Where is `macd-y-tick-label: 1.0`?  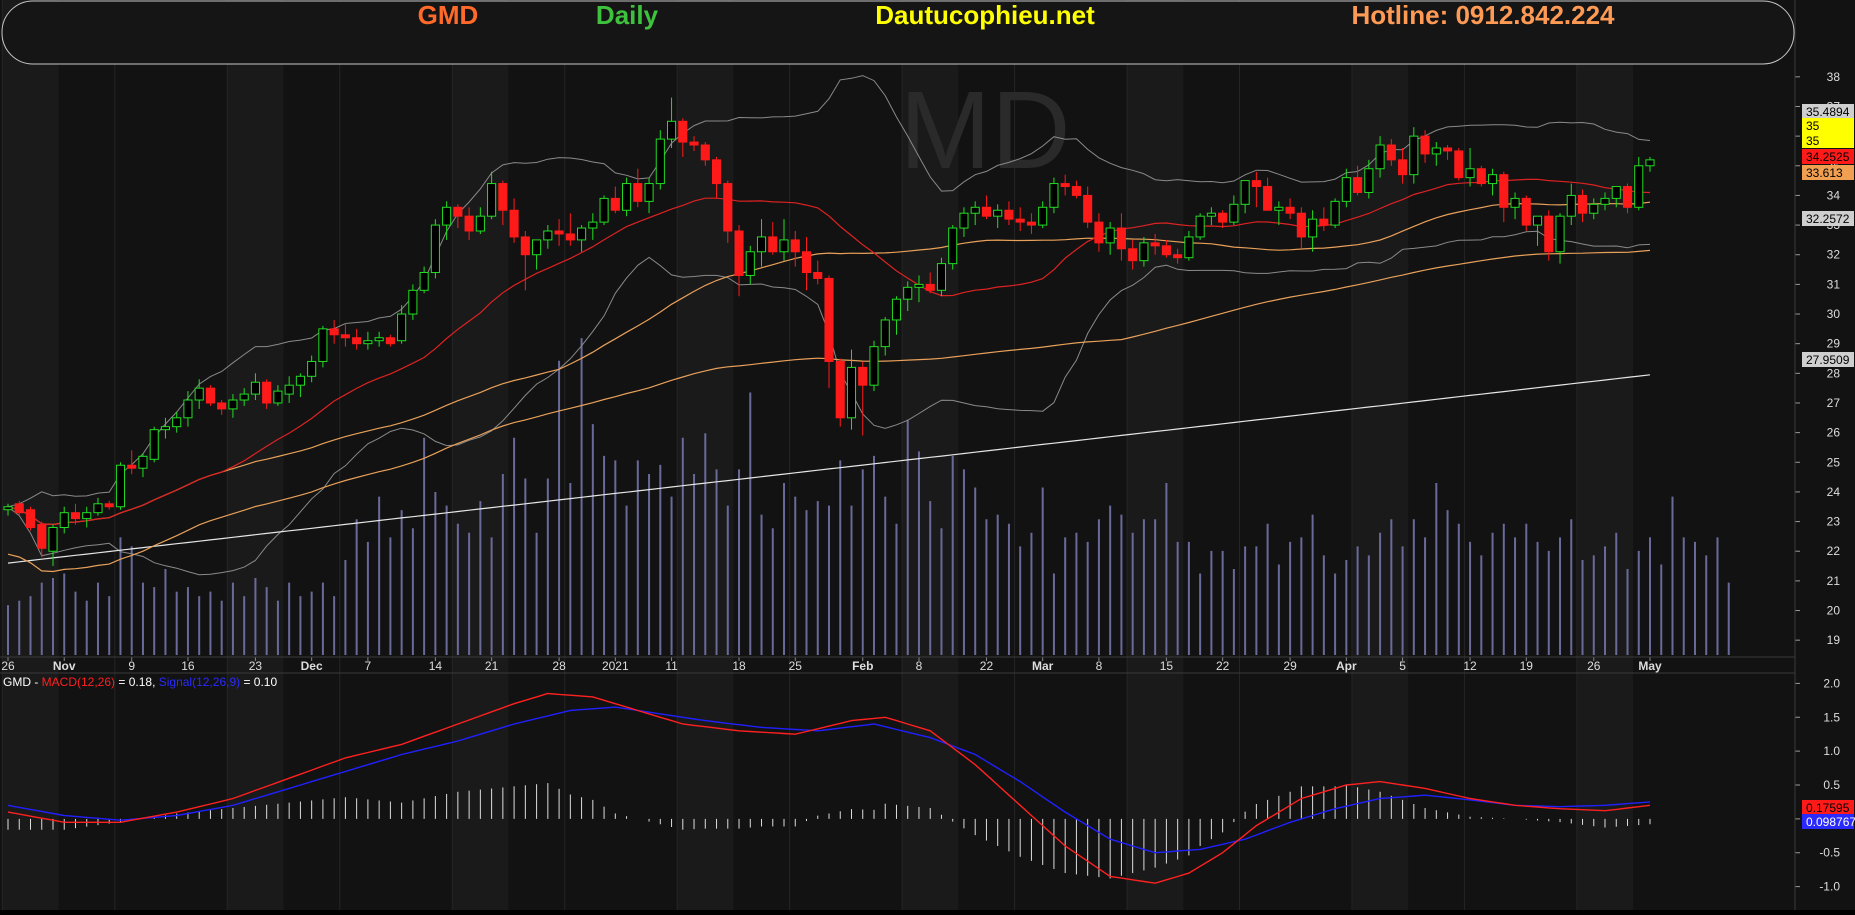 macd-y-tick-label: 1.0 is located at coordinates (1831, 751).